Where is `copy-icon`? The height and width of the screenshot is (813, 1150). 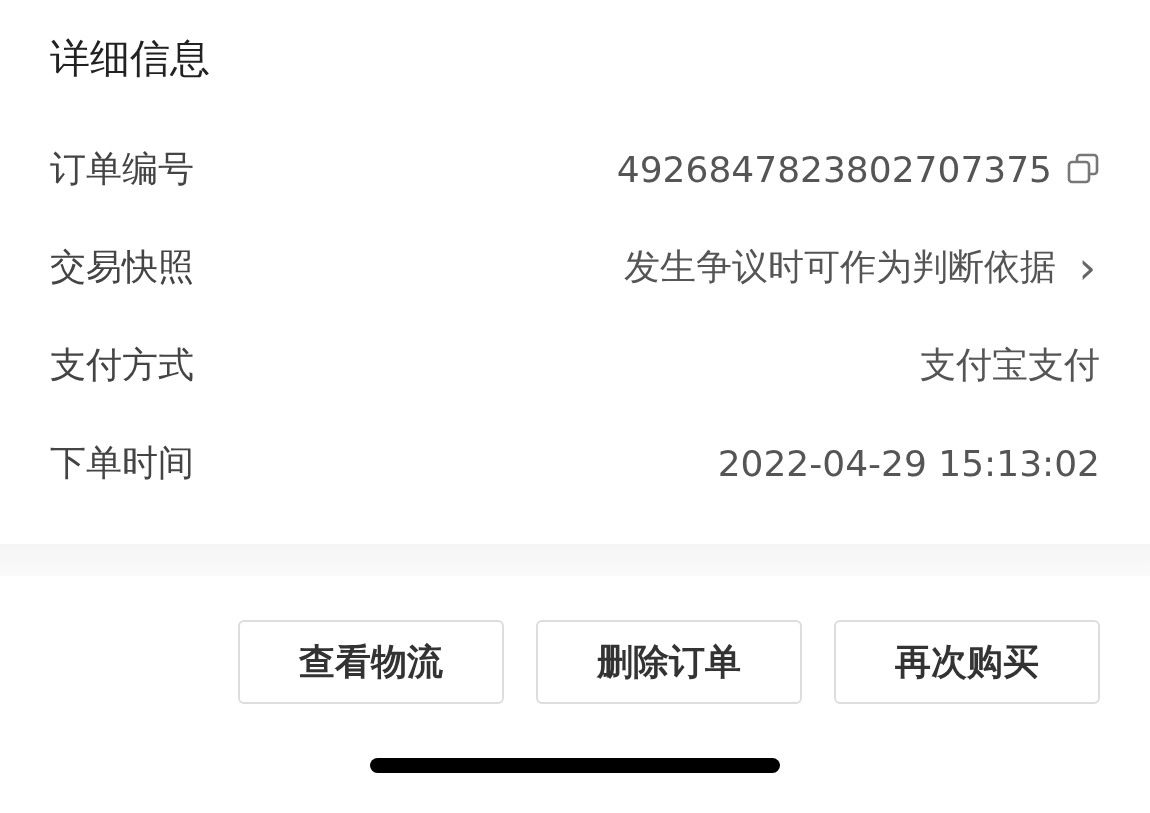 copy-icon is located at coordinates (1083, 169).